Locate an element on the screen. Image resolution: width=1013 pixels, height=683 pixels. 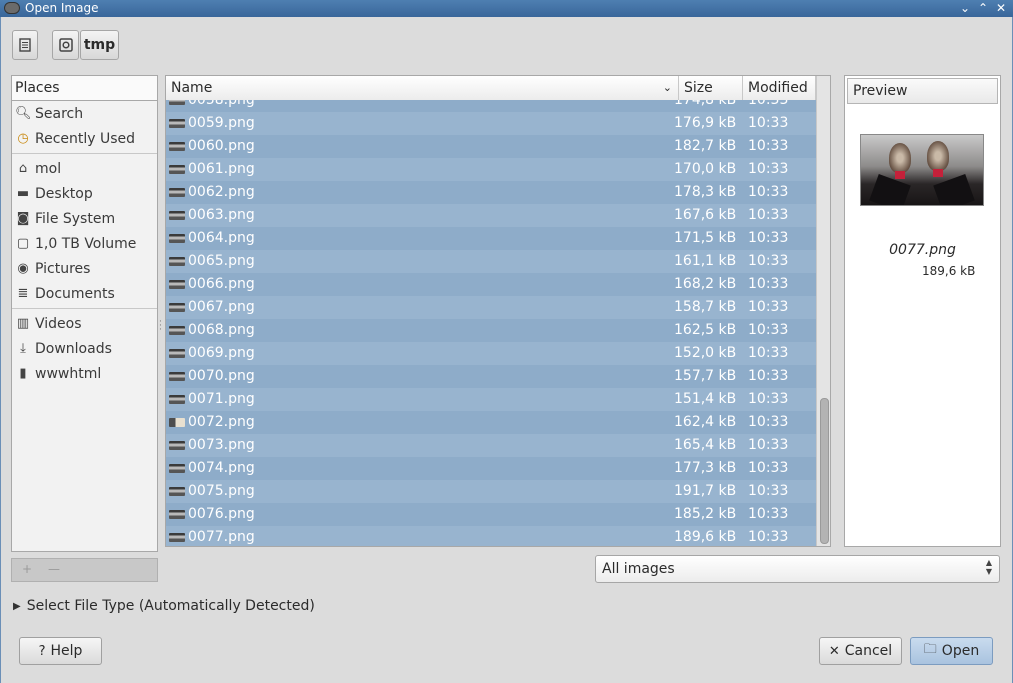
file-row: 0075.png 191,7 kB 10:33 is located at coordinates (491, 491).